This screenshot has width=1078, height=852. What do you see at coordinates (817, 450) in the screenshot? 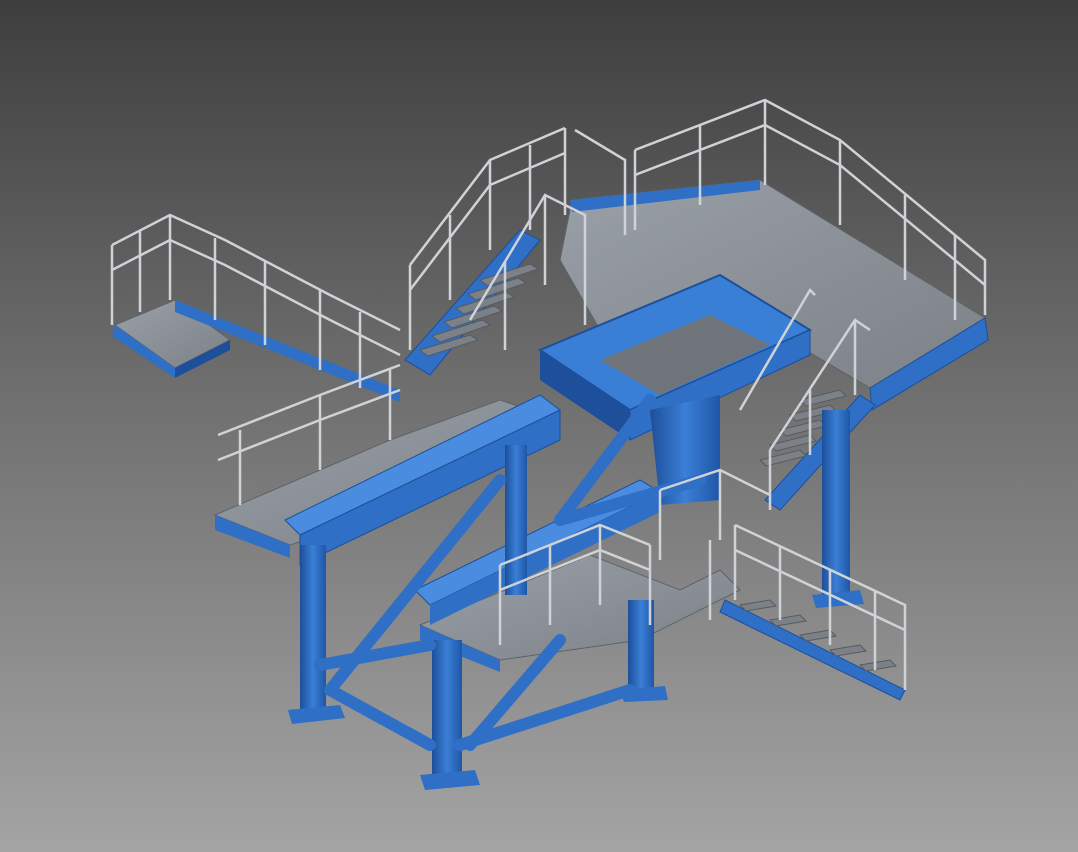
I see `right-stair` at bounding box center [817, 450].